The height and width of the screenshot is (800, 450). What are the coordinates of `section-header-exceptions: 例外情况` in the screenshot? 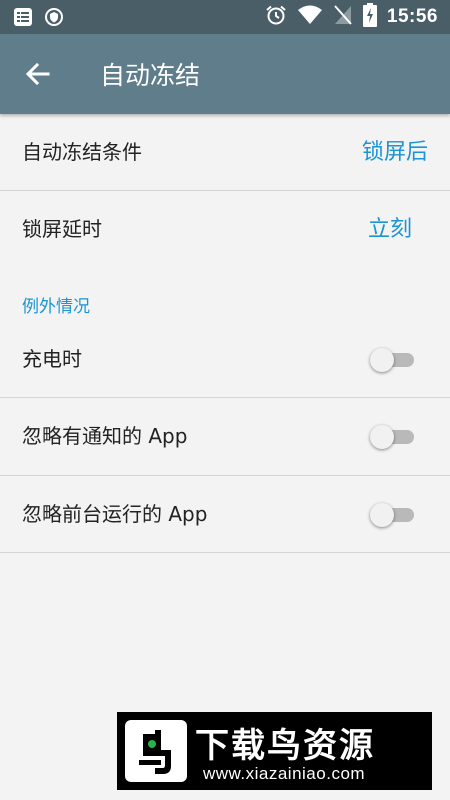 It's located at (56, 307).